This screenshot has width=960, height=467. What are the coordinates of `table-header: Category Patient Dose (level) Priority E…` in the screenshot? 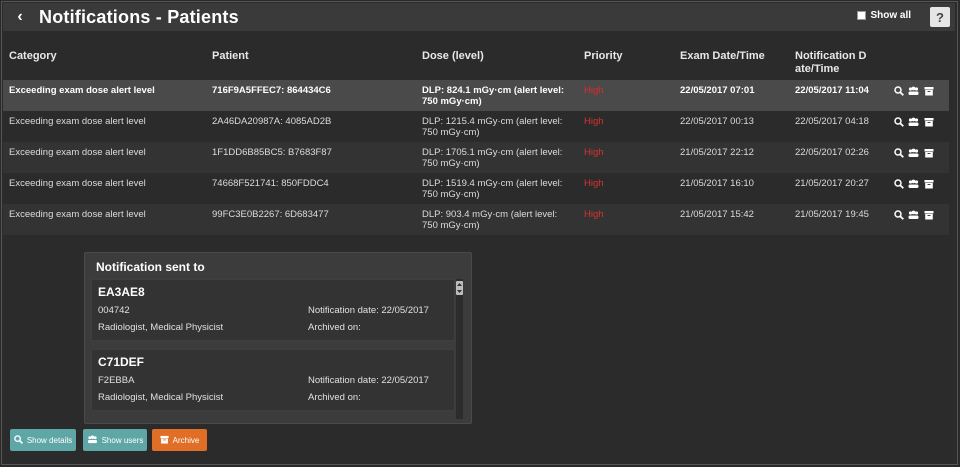 It's located at (479, 62).